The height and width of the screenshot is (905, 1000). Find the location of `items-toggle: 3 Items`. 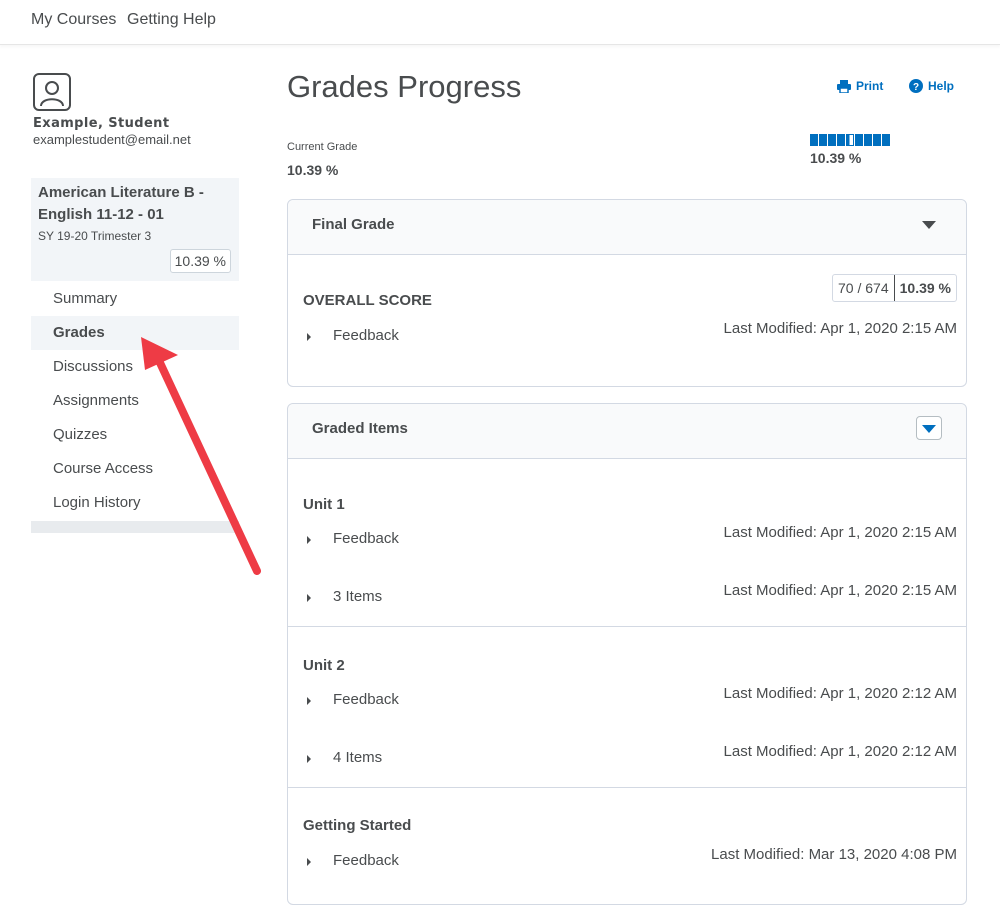

items-toggle: 3 Items is located at coordinates (344, 596).